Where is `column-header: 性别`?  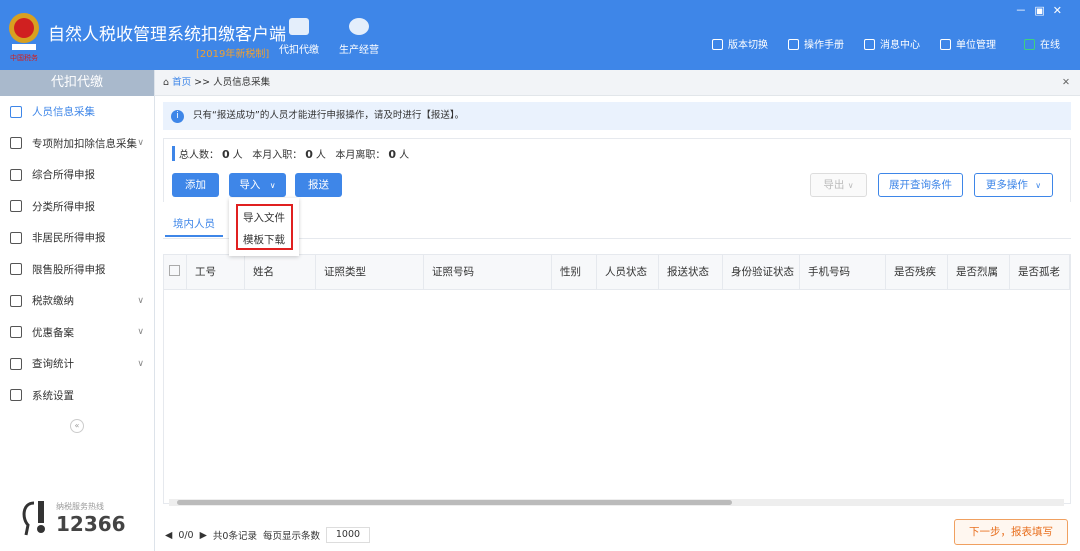 column-header: 性别 is located at coordinates (574, 272).